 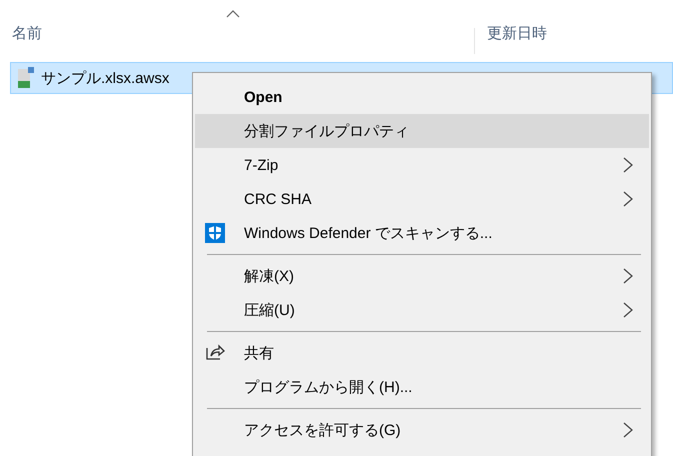 What do you see at coordinates (105, 78) in the screenshot?
I see `file-name: サンプル.xlsx.awsx` at bounding box center [105, 78].